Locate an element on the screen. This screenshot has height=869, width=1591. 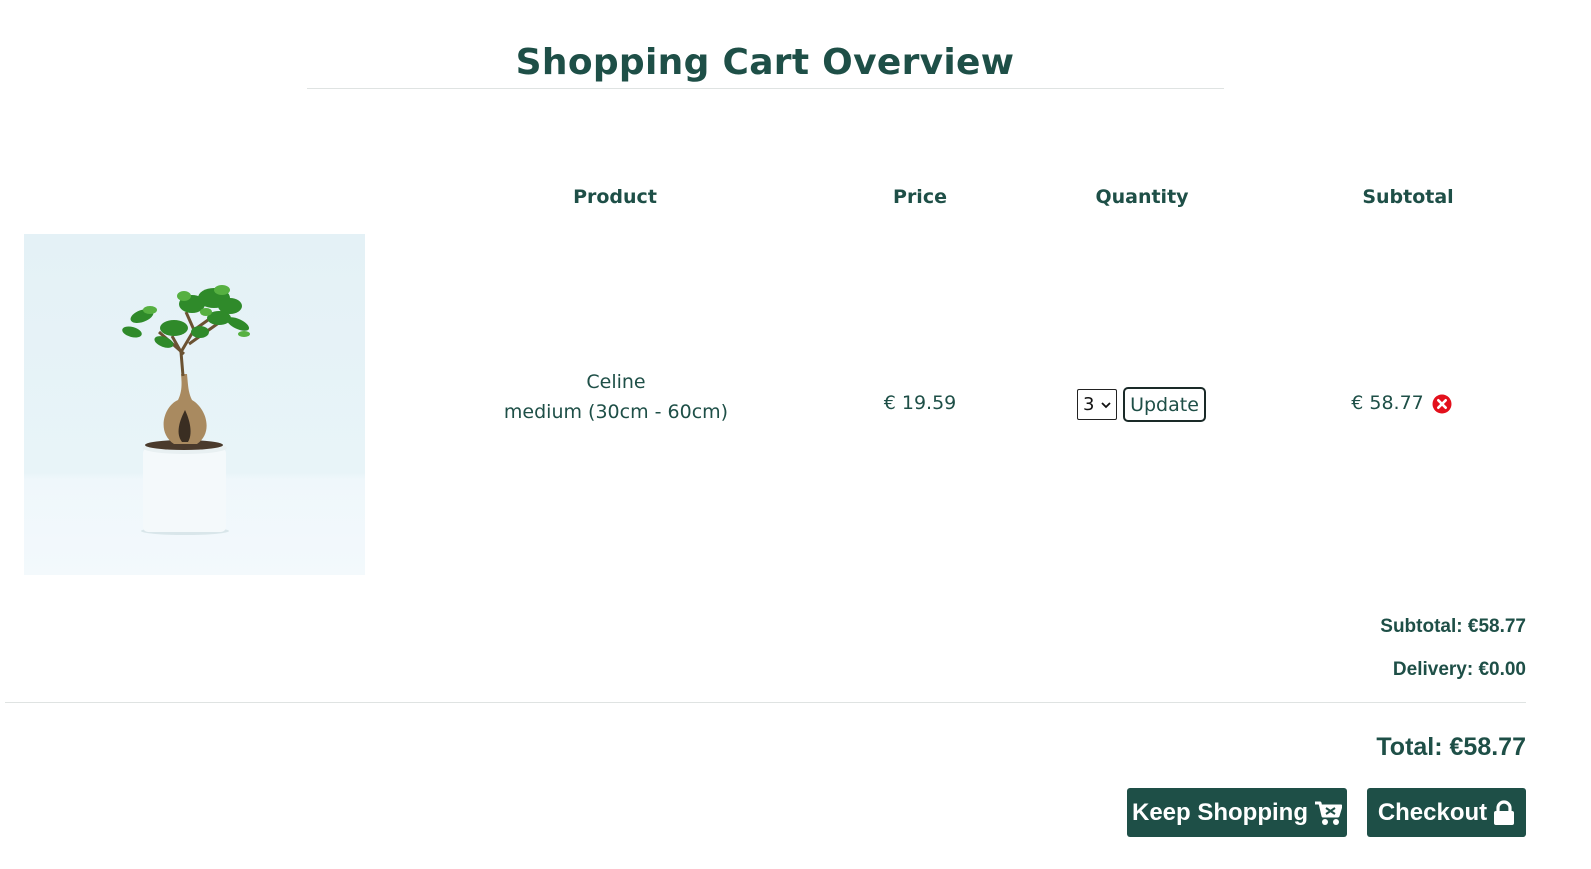
checkout-label: Checkout is located at coordinates (1432, 812).